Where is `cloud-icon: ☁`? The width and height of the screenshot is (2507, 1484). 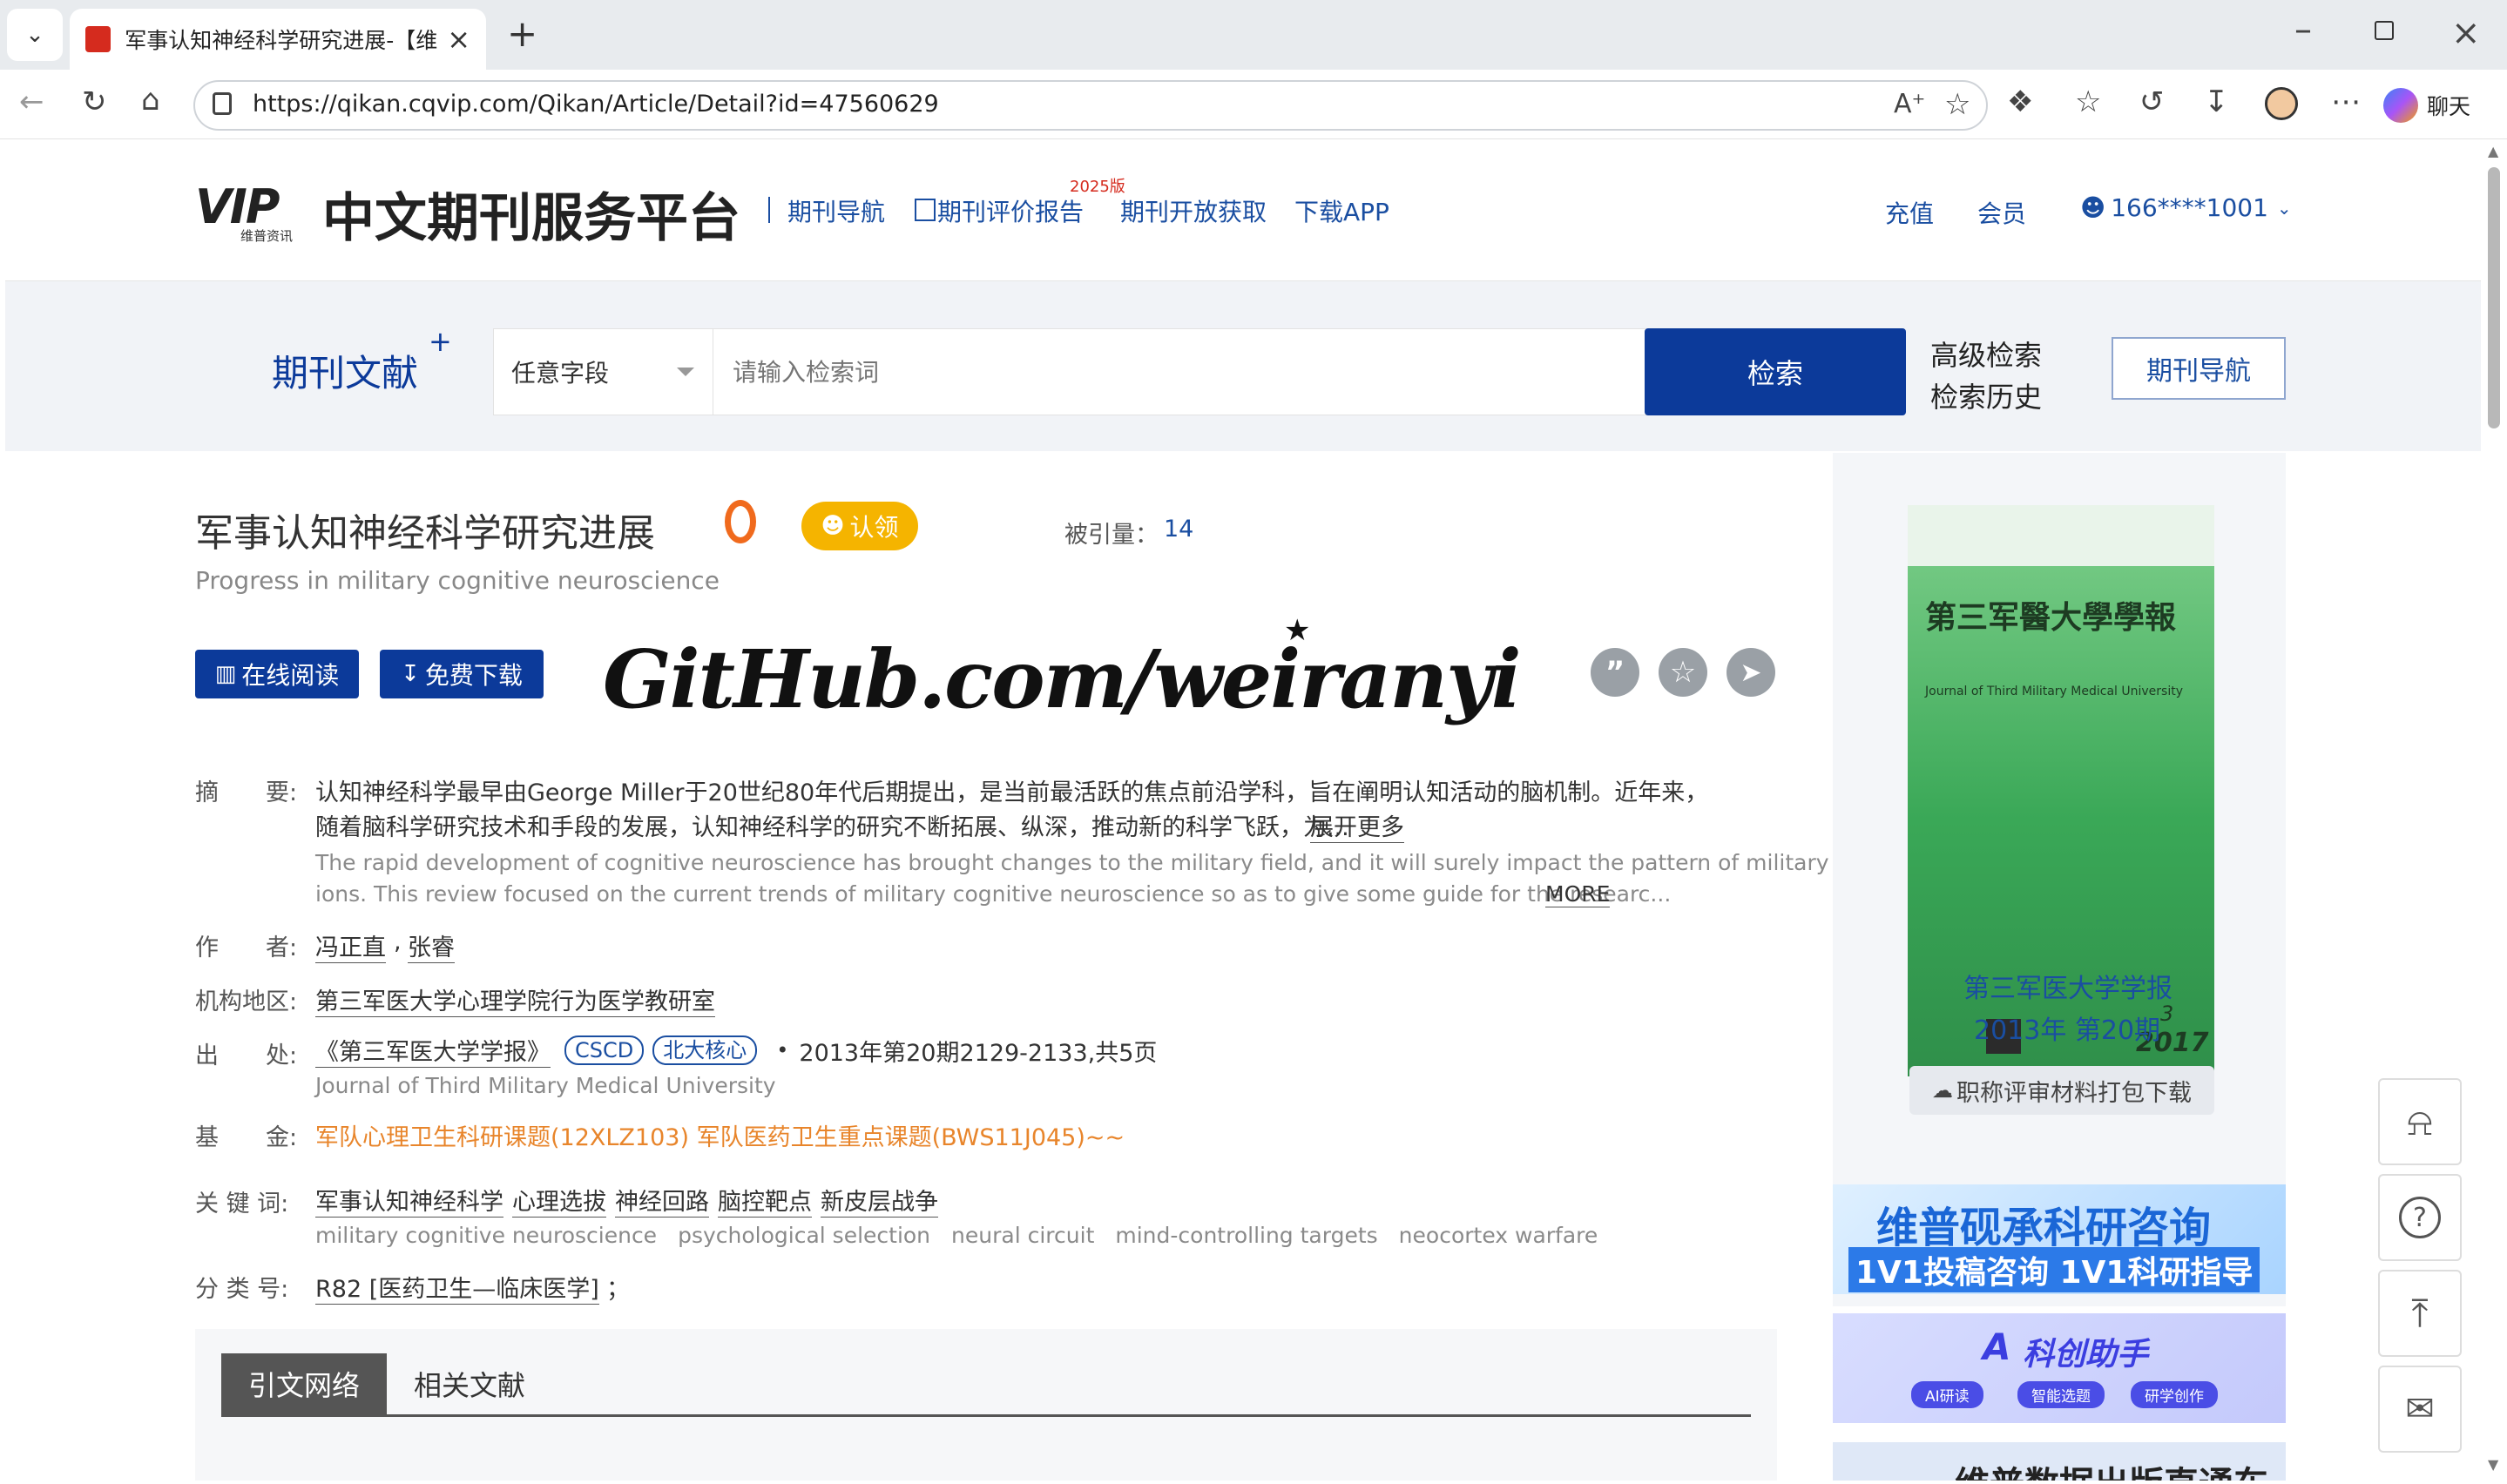 cloud-icon: ☁ is located at coordinates (1942, 1090).